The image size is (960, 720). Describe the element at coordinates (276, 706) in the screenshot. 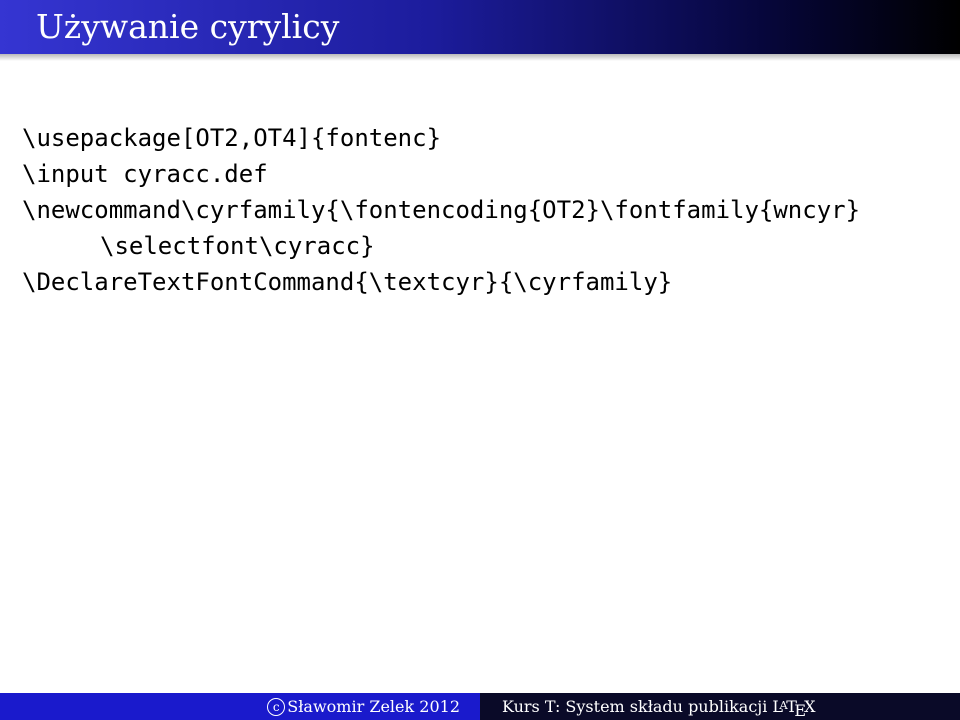

I see `copyright-icon: c` at that location.